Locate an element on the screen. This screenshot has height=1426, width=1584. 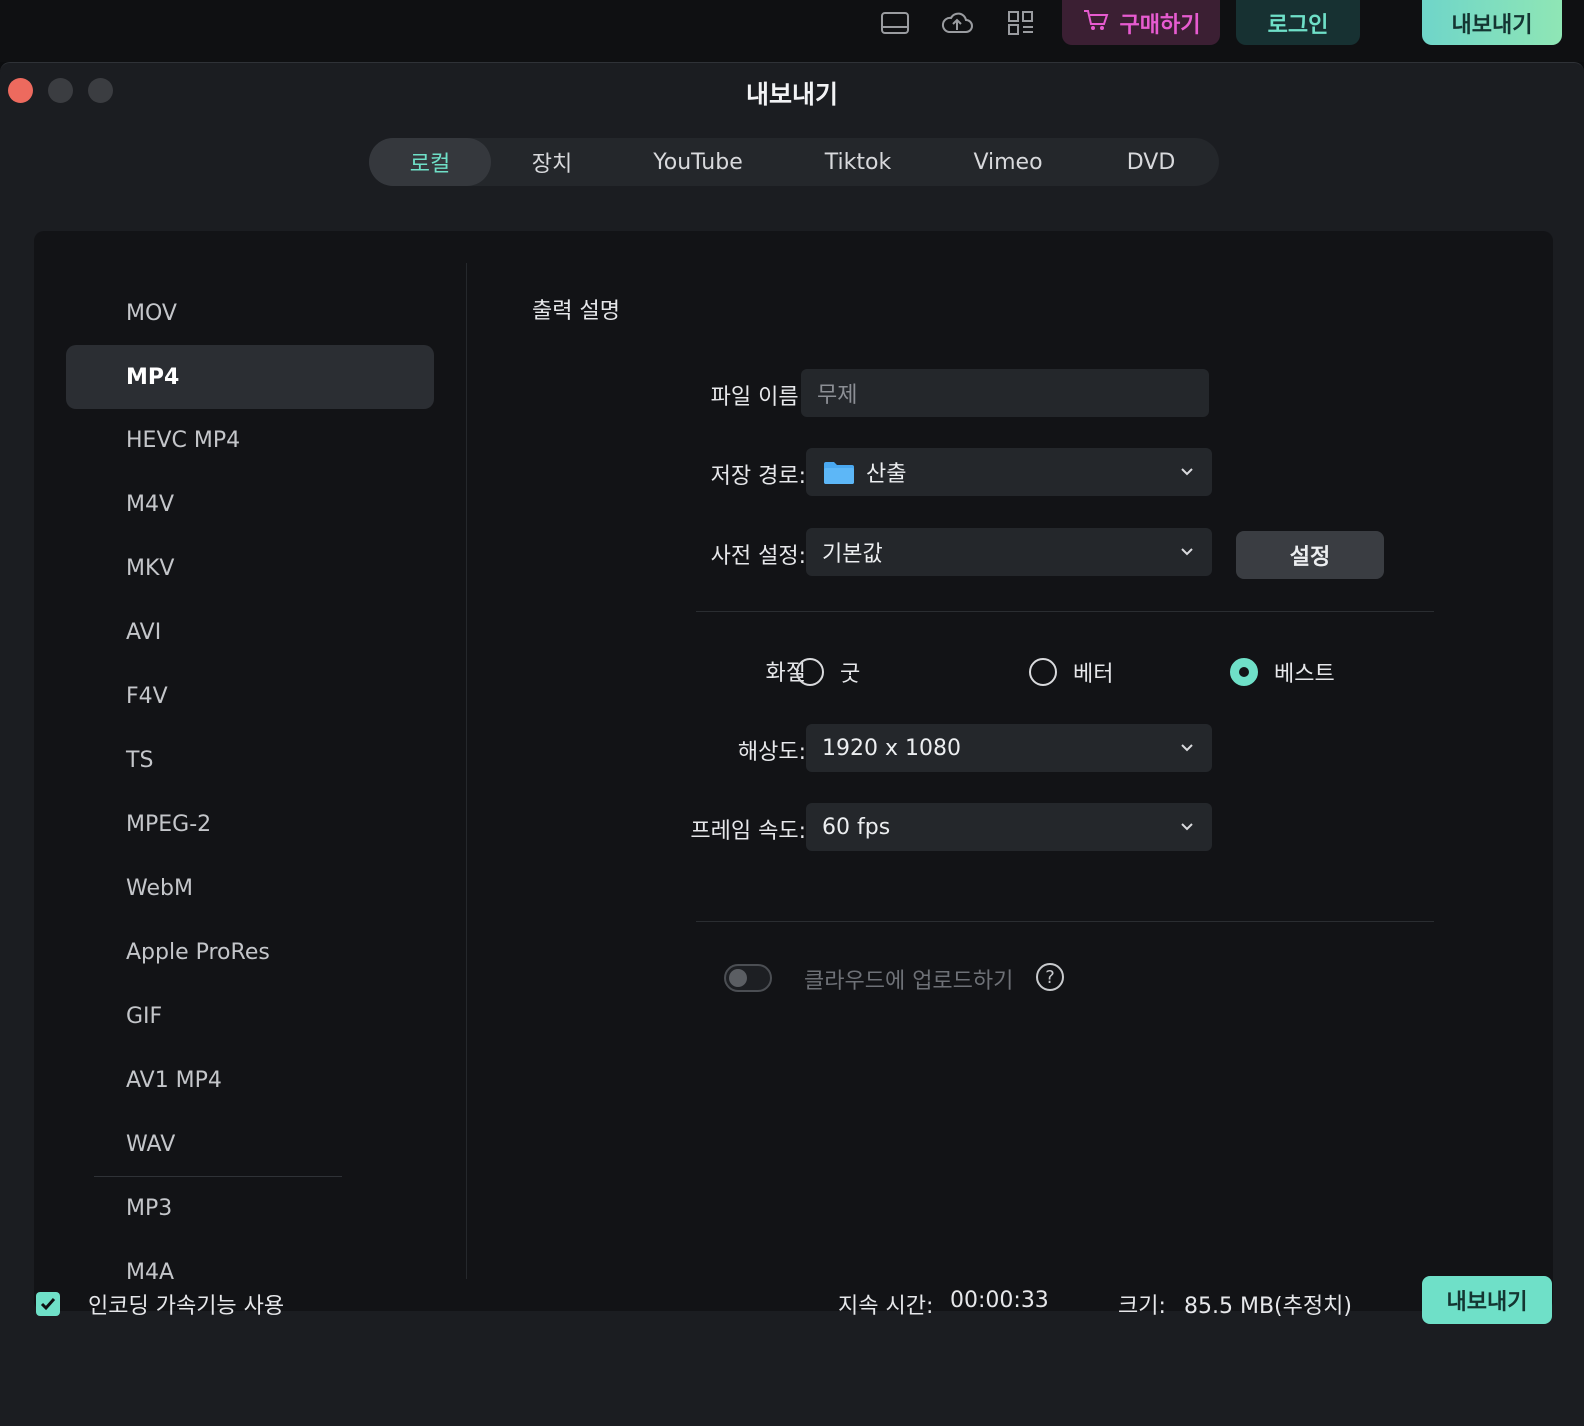
file-name-input: 무제 is located at coordinates (1005, 393).